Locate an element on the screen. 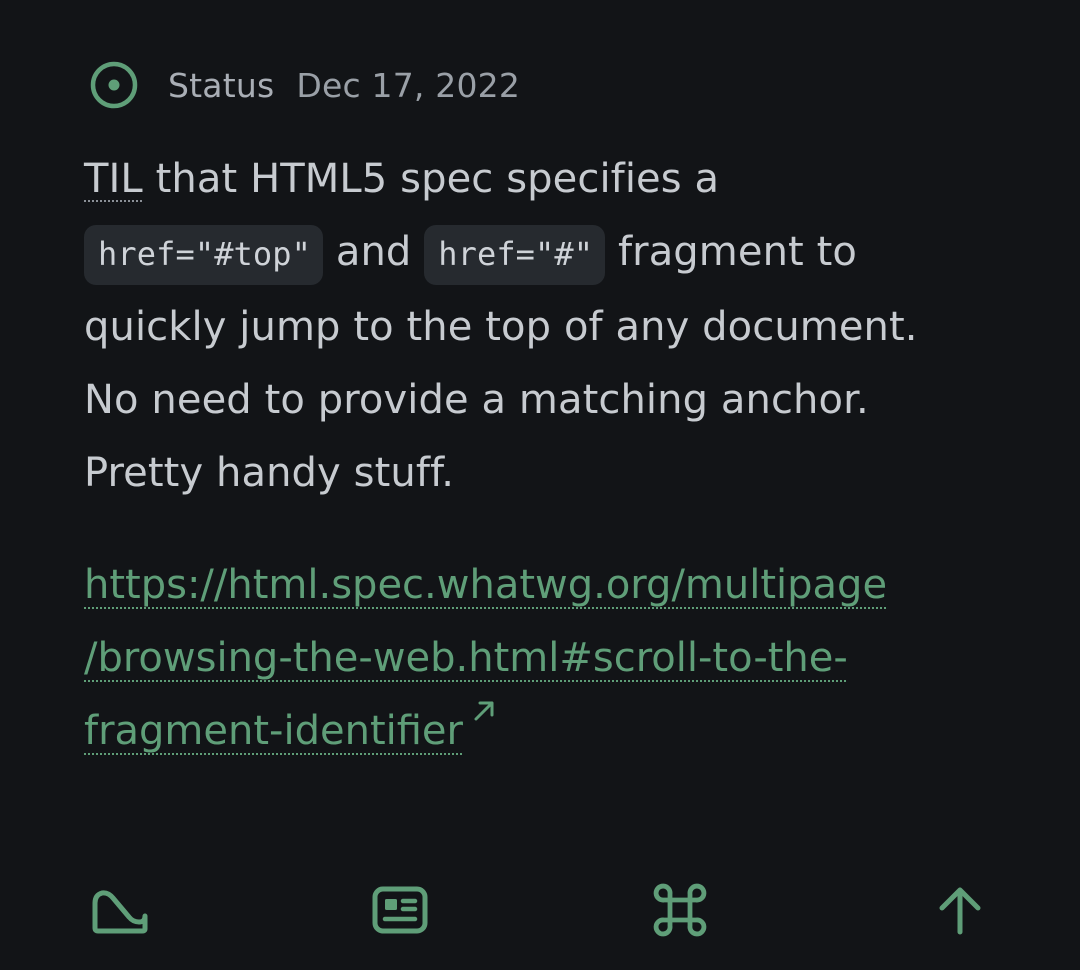 Image resolution: width=1080 pixels, height=970 pixels. scroll-to-top-button is located at coordinates (960, 910).